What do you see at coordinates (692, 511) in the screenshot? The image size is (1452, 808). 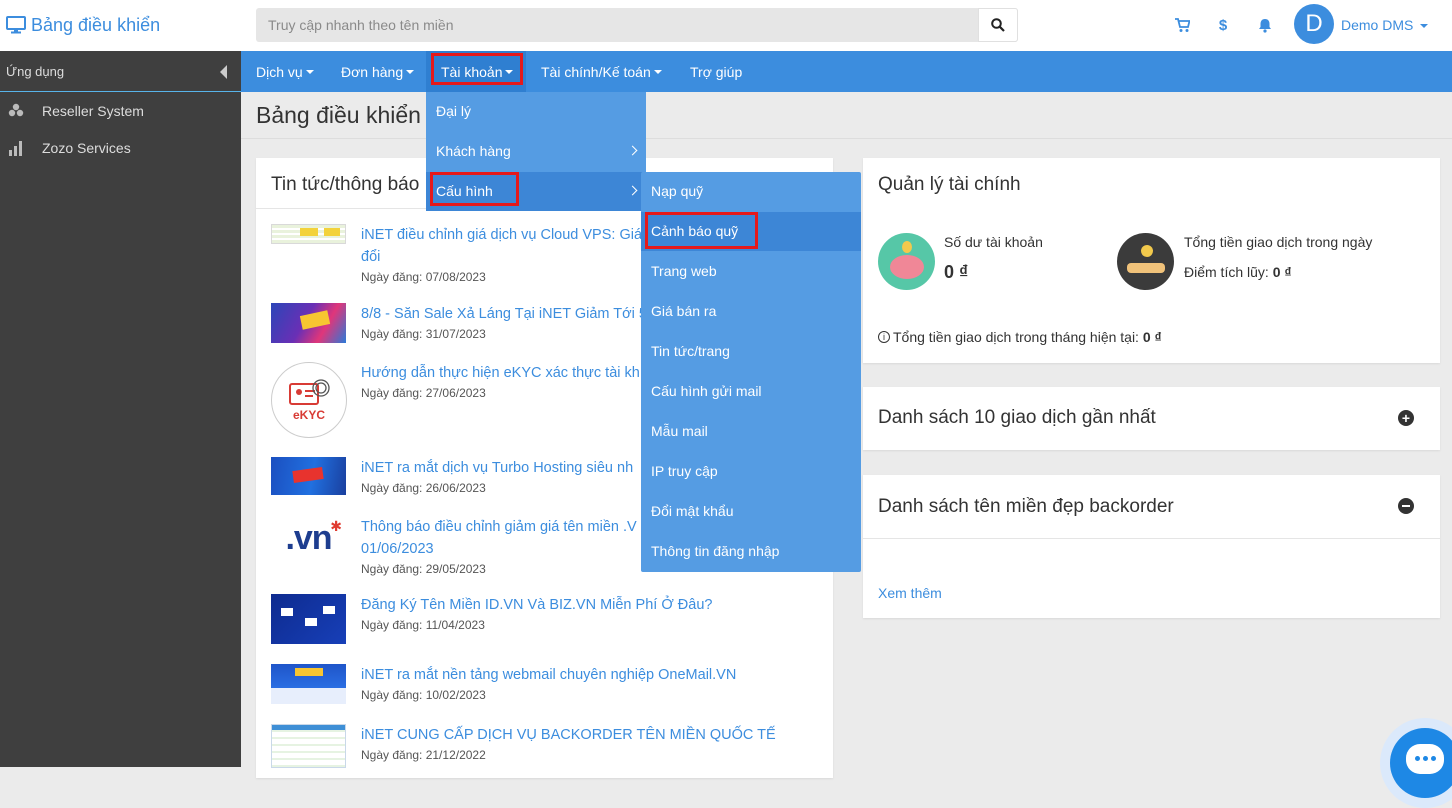 I see `menu-item-doi-mat-khau: Đổi mật khẩu` at bounding box center [692, 511].